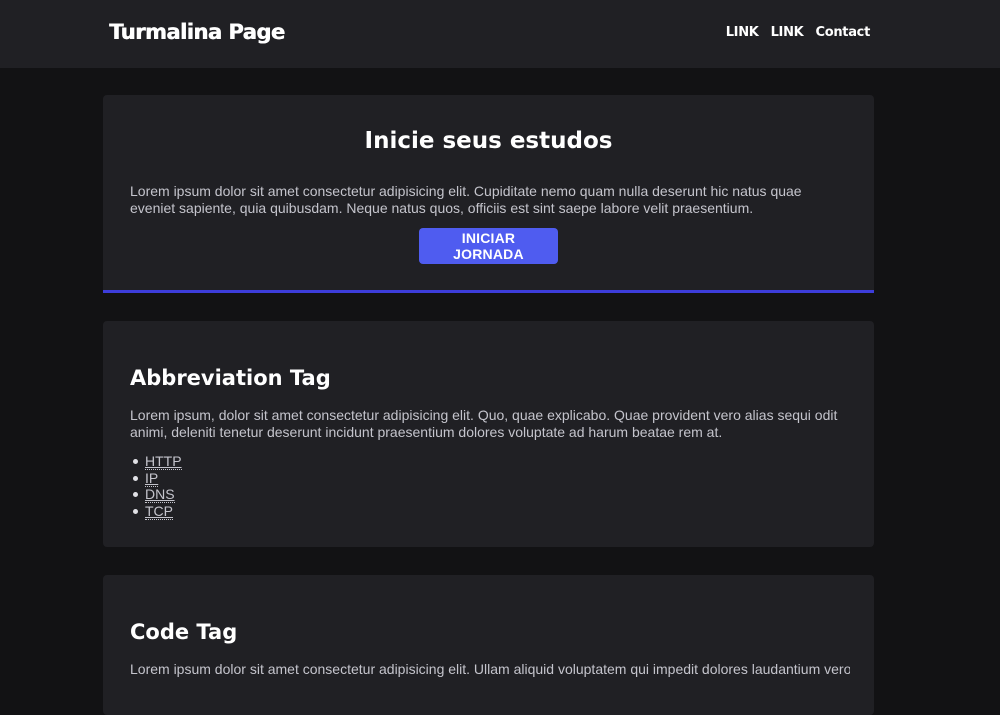 This screenshot has width=1000, height=715. Describe the element at coordinates (842, 32) in the screenshot. I see `nav-link-contact: Contact` at that location.